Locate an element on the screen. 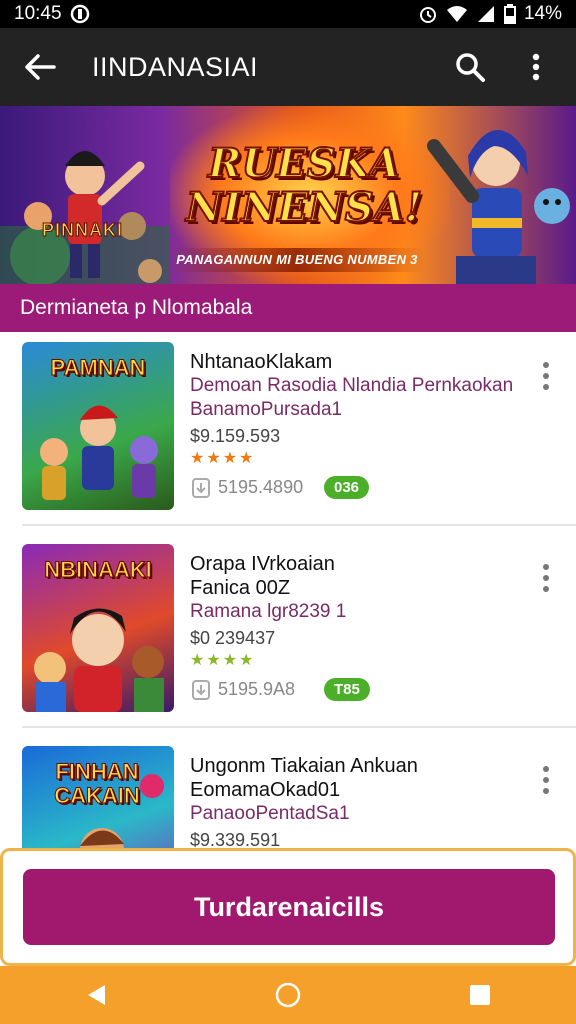 The width and height of the screenshot is (576, 1024). banner-hero-left-illustration is located at coordinates (85, 217).